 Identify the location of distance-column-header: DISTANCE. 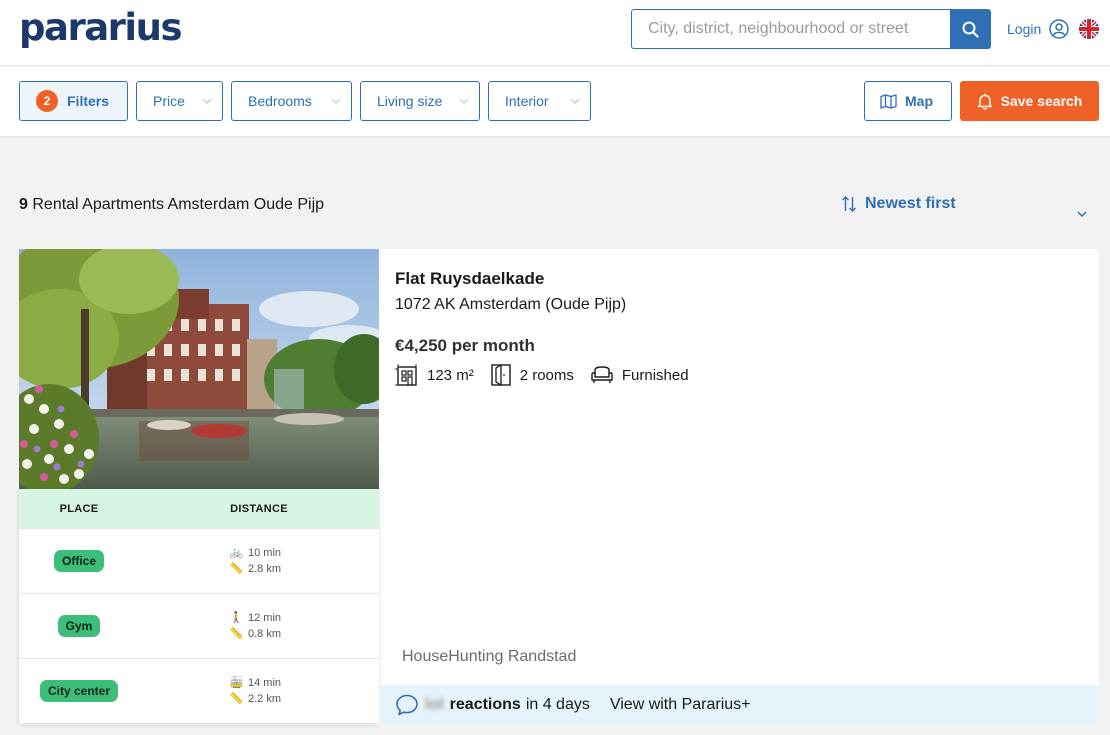
(259, 508).